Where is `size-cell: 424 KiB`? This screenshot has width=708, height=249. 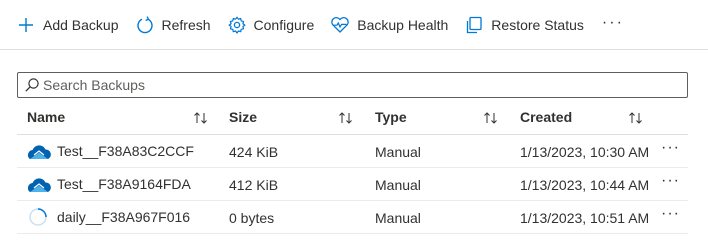 size-cell: 424 KiB is located at coordinates (254, 152).